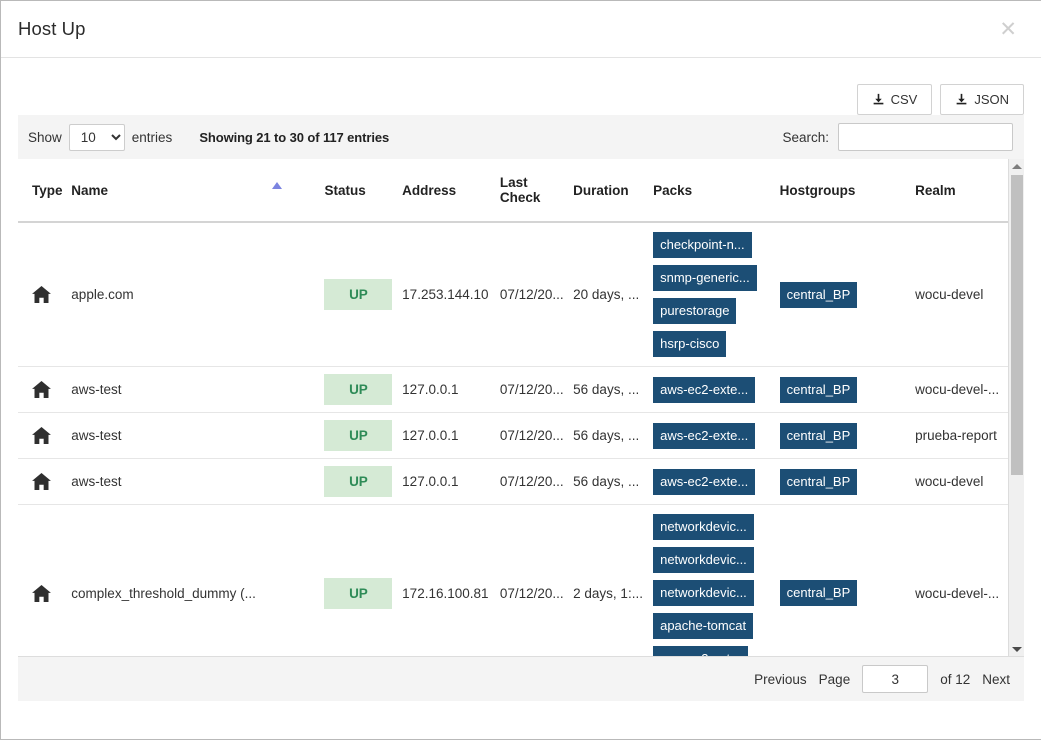 This screenshot has width=1041, height=740. I want to click on close-icon: ✕, so click(1008, 29).